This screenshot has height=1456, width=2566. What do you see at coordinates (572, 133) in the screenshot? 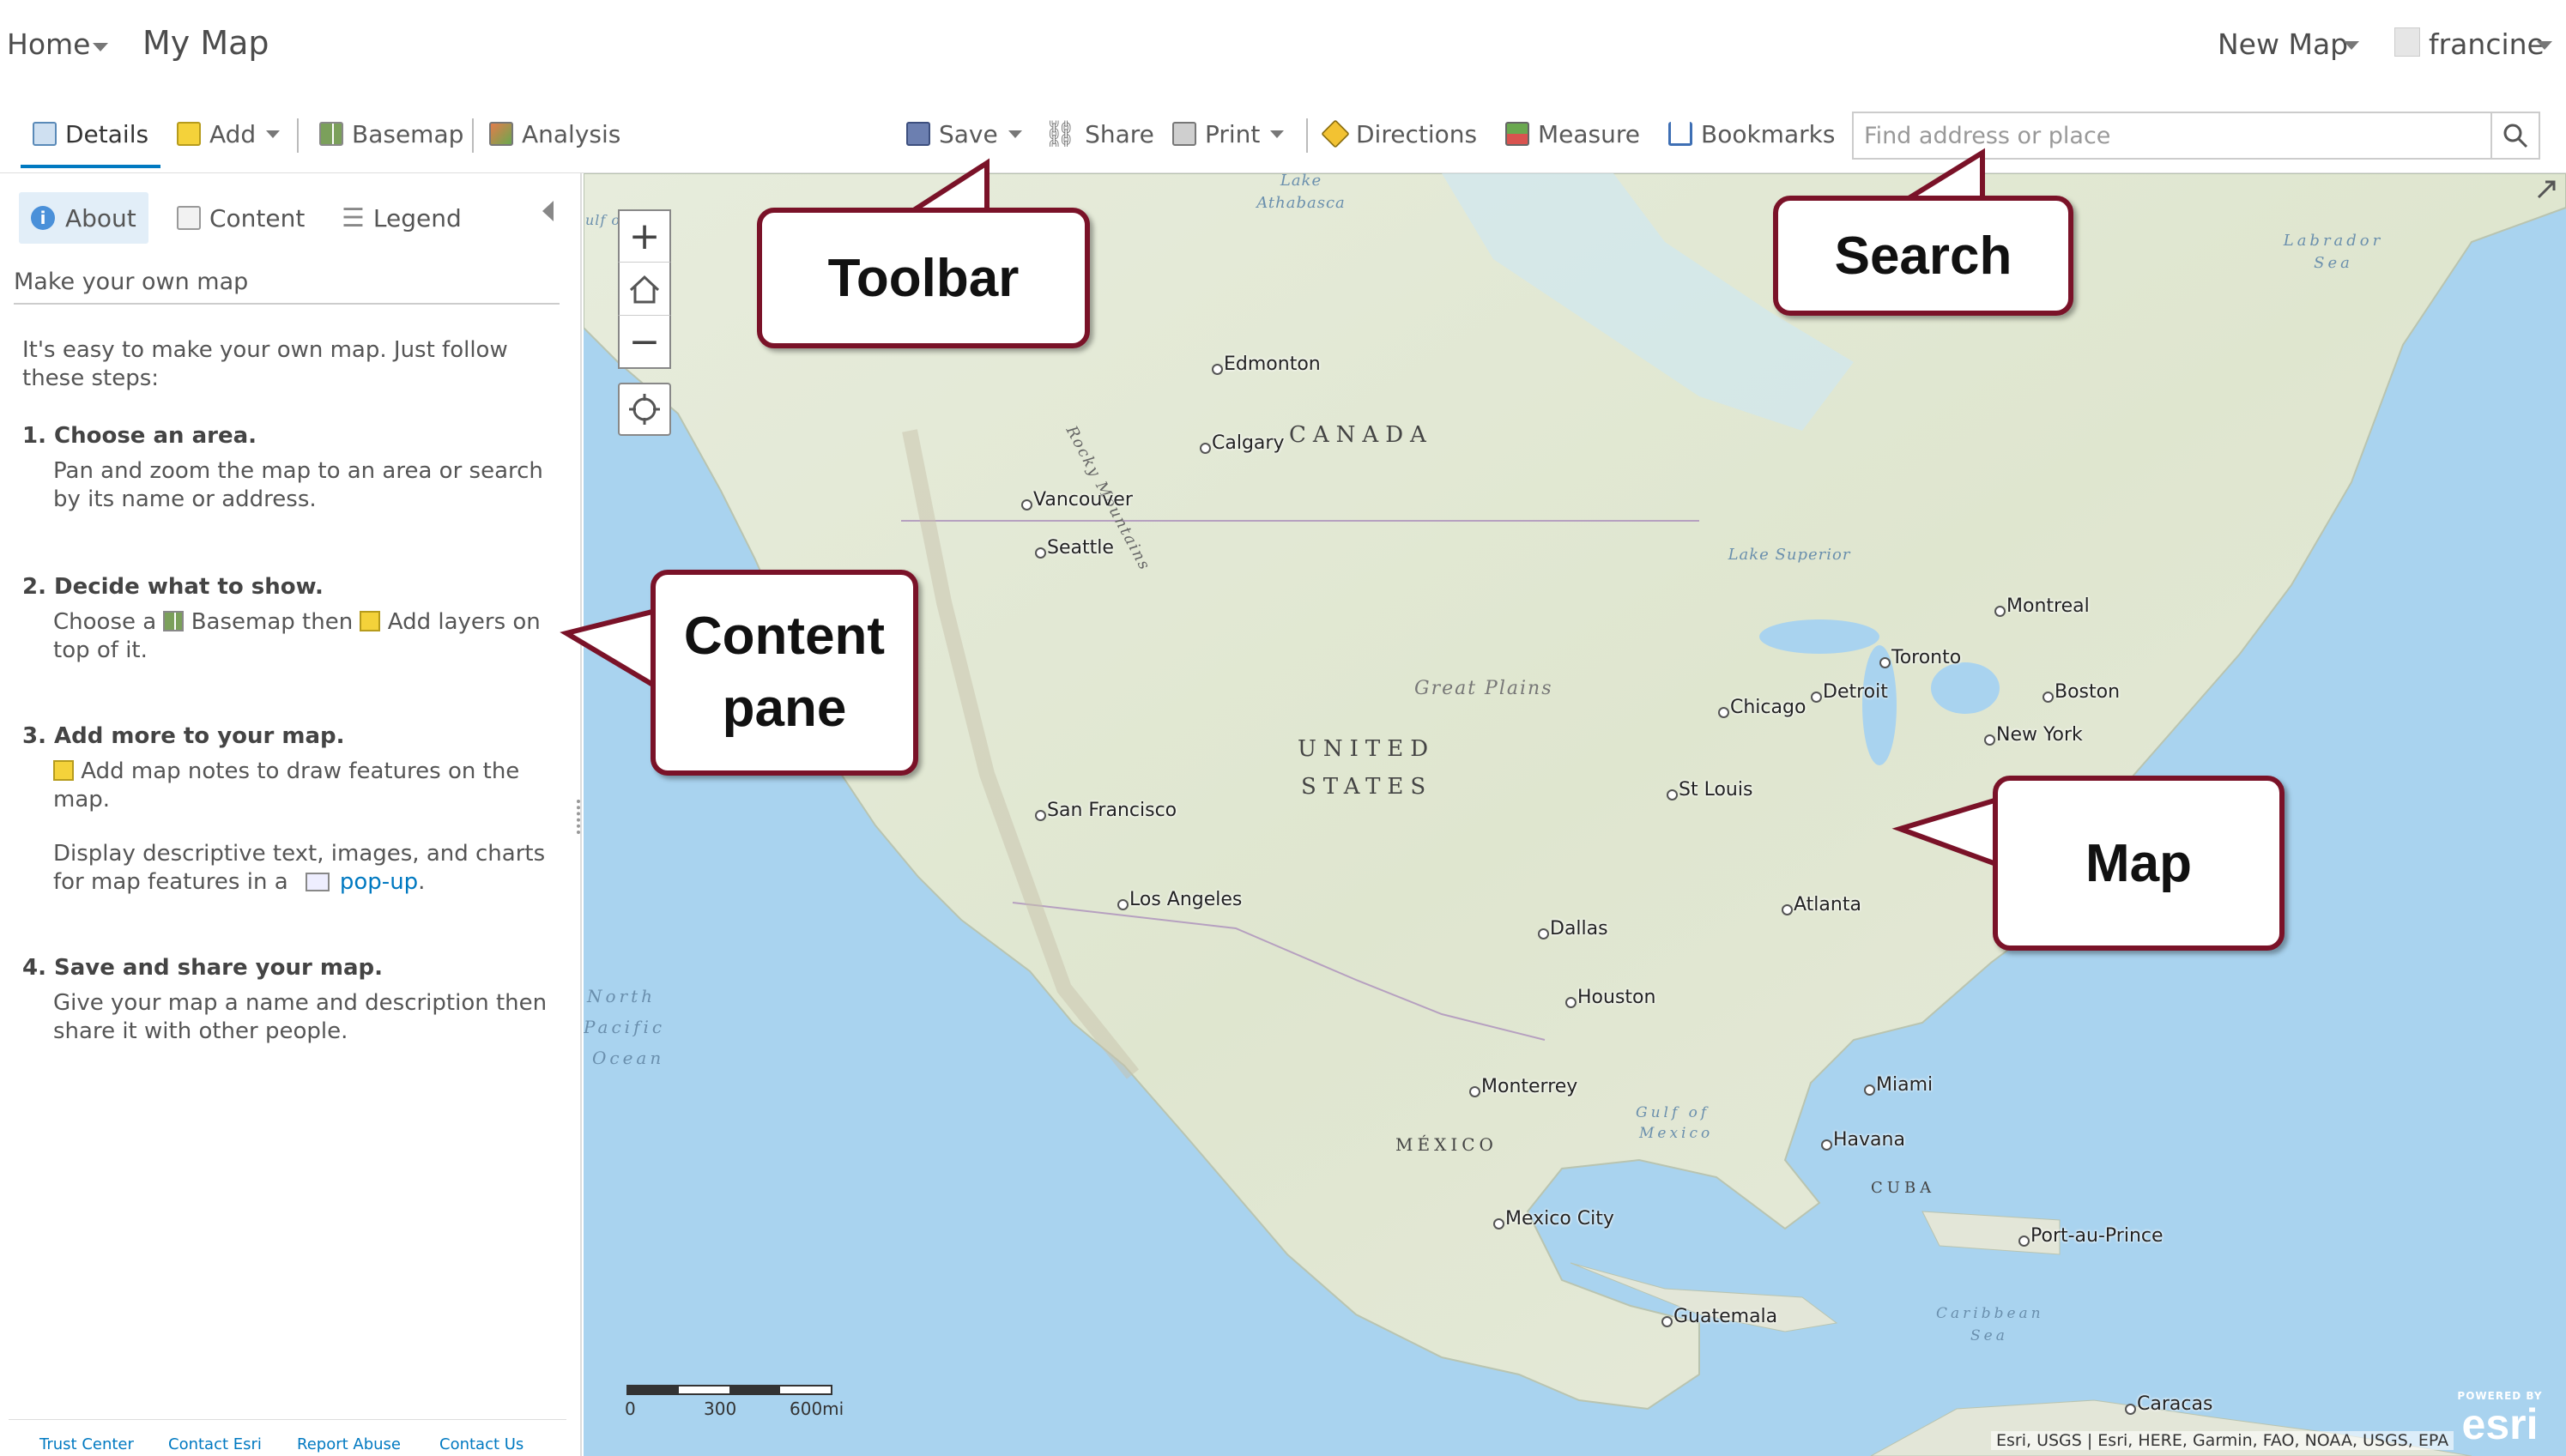
I see `analysis-label: Analysis` at bounding box center [572, 133].